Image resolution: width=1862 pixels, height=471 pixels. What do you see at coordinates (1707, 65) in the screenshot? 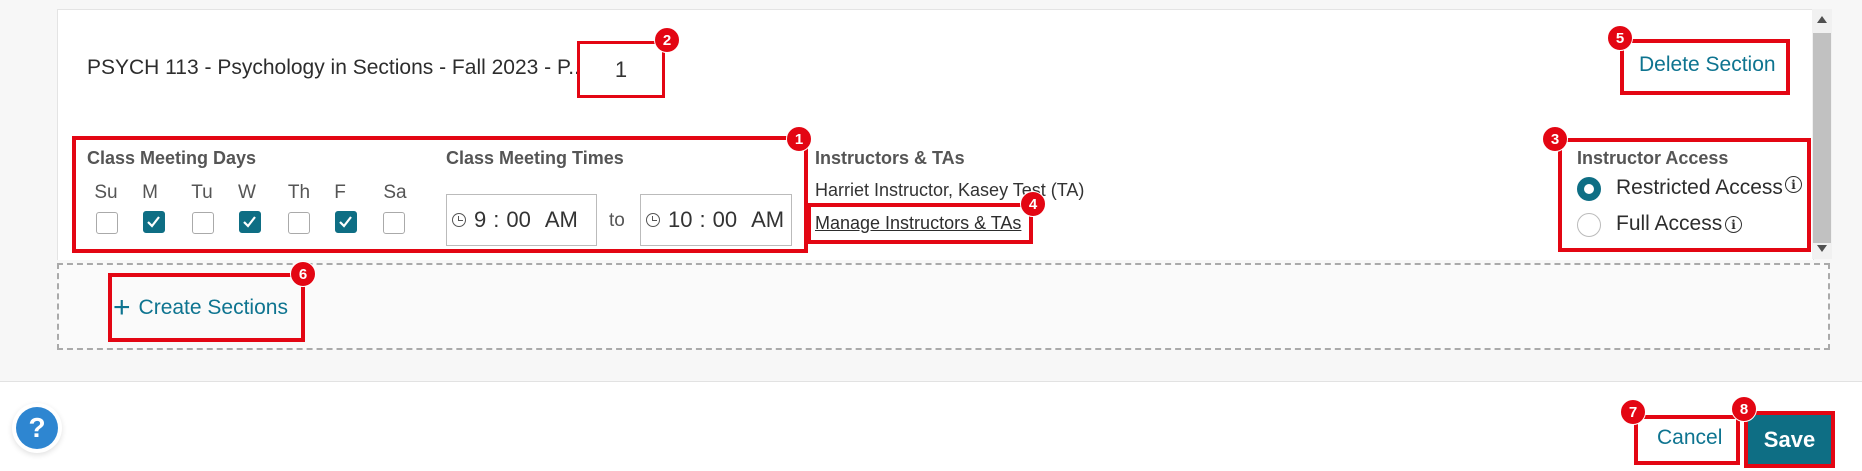
I see `delete-section-link: Delete Section` at bounding box center [1707, 65].